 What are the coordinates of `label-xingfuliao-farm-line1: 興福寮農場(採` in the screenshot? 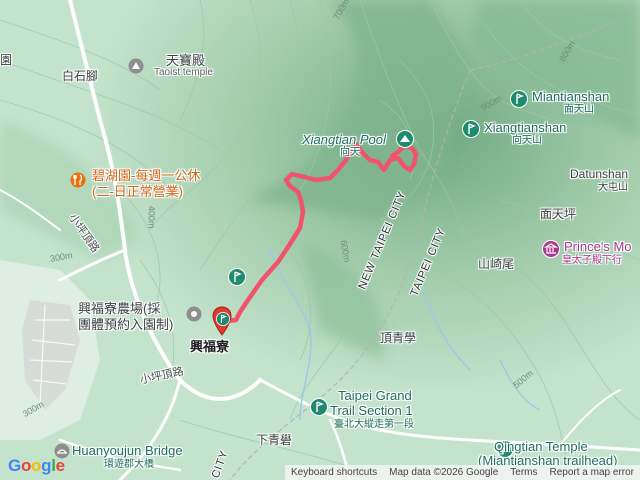 It's located at (119, 309).